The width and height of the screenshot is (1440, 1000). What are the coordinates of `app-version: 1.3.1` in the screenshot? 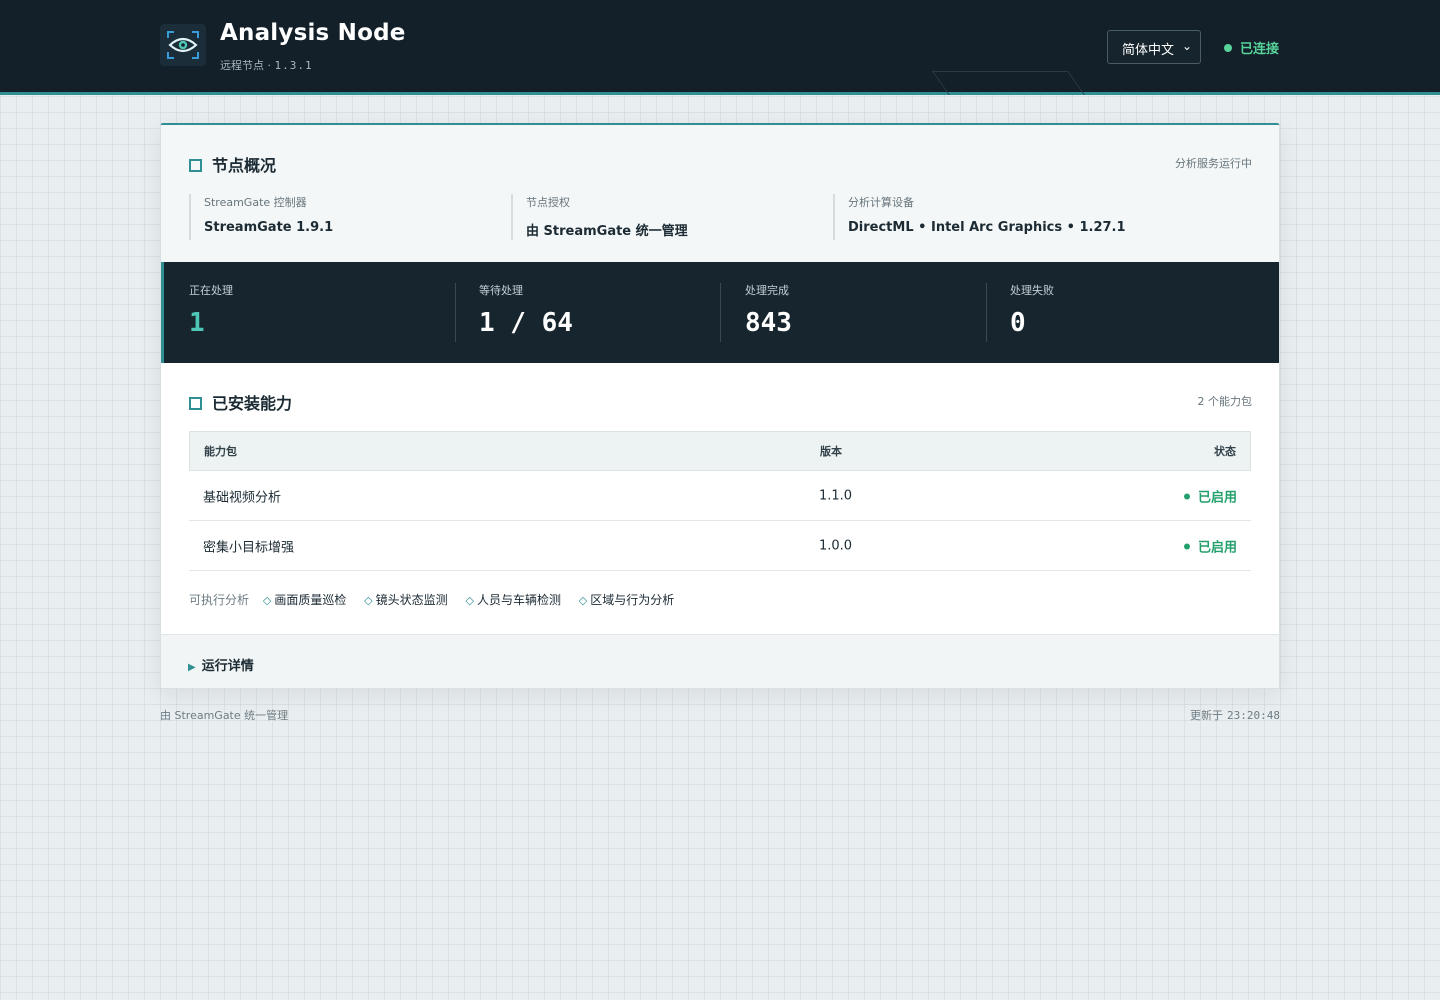 It's located at (293, 65).